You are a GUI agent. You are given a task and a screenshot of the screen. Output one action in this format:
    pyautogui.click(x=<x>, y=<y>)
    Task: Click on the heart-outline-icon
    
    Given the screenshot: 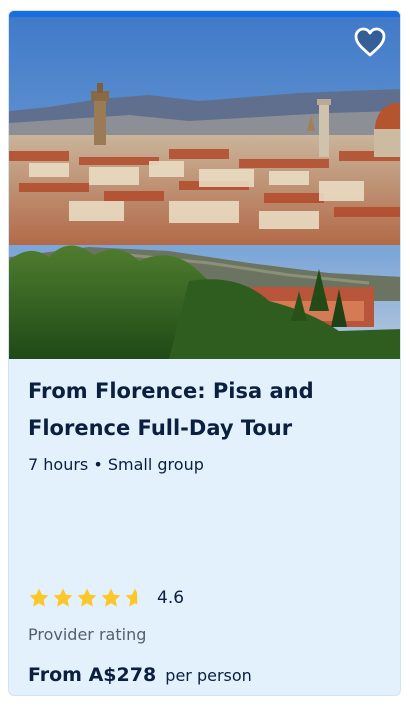 What is the action you would take?
    pyautogui.click(x=370, y=42)
    